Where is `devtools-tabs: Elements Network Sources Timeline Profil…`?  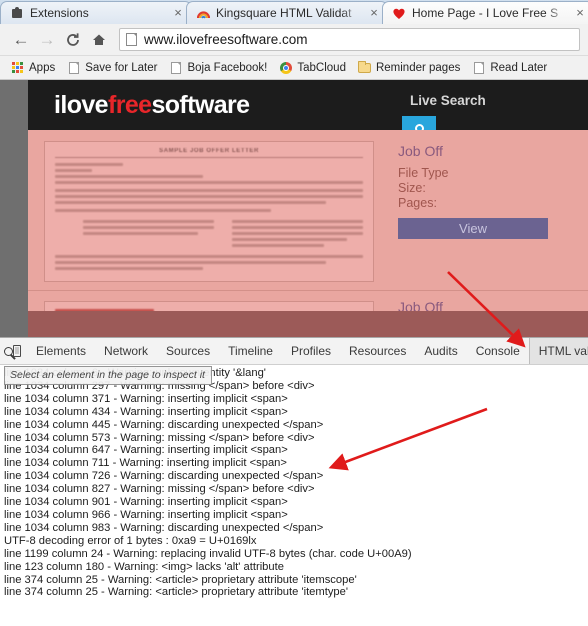 devtools-tabs: Elements Network Sources Timeline Profil… is located at coordinates (307, 351).